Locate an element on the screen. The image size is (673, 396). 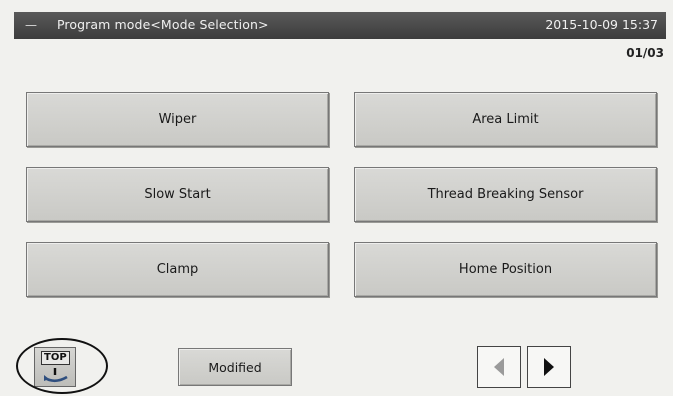
home-position-button: Home Position is located at coordinates (505, 269).